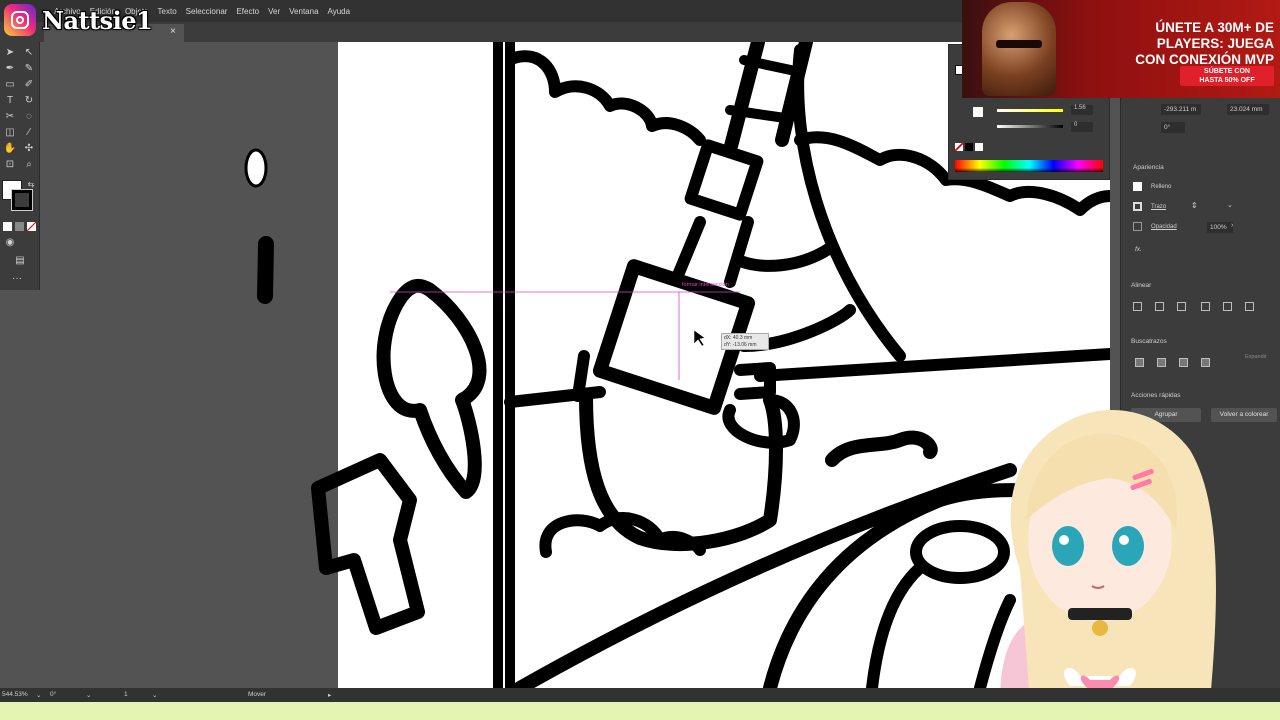 This screenshot has width=1280, height=720. I want to click on ad-cta-line-2: HASTA 50% OFF, so click(1227, 80).